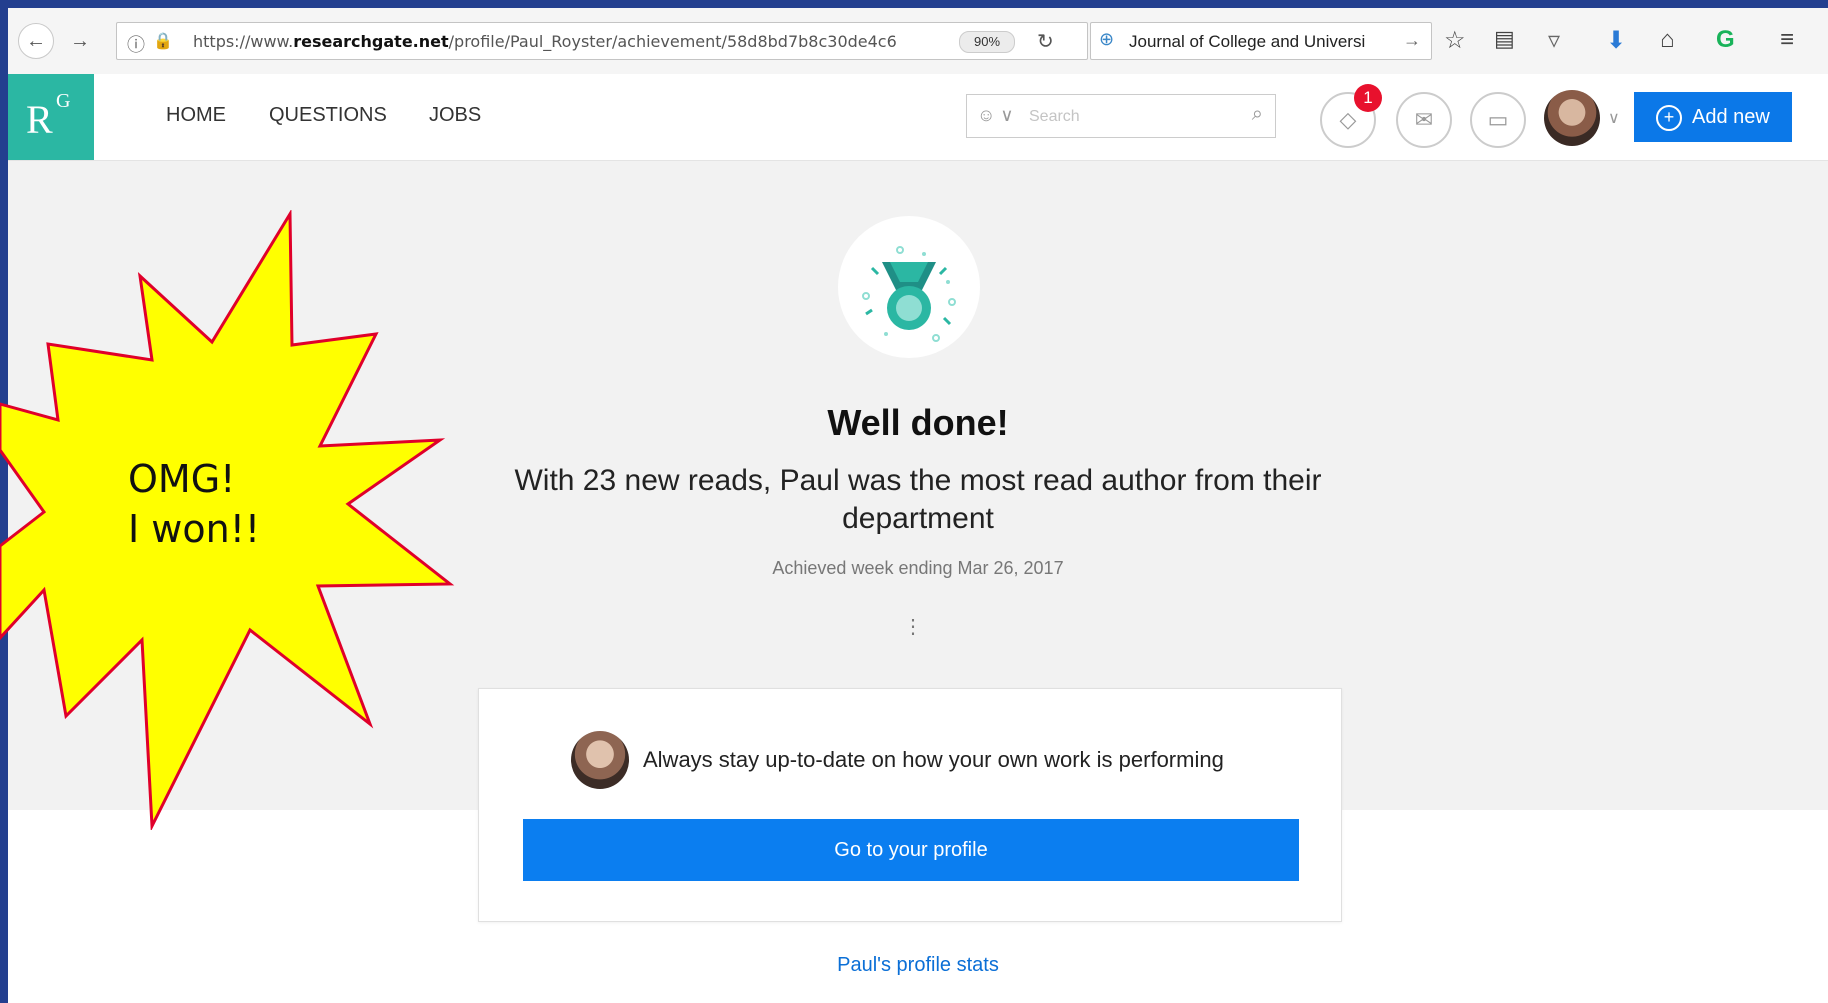 The width and height of the screenshot is (1828, 1003). Describe the element at coordinates (194, 504) in the screenshot. I see `callout-text: OMG! I won!!` at that location.